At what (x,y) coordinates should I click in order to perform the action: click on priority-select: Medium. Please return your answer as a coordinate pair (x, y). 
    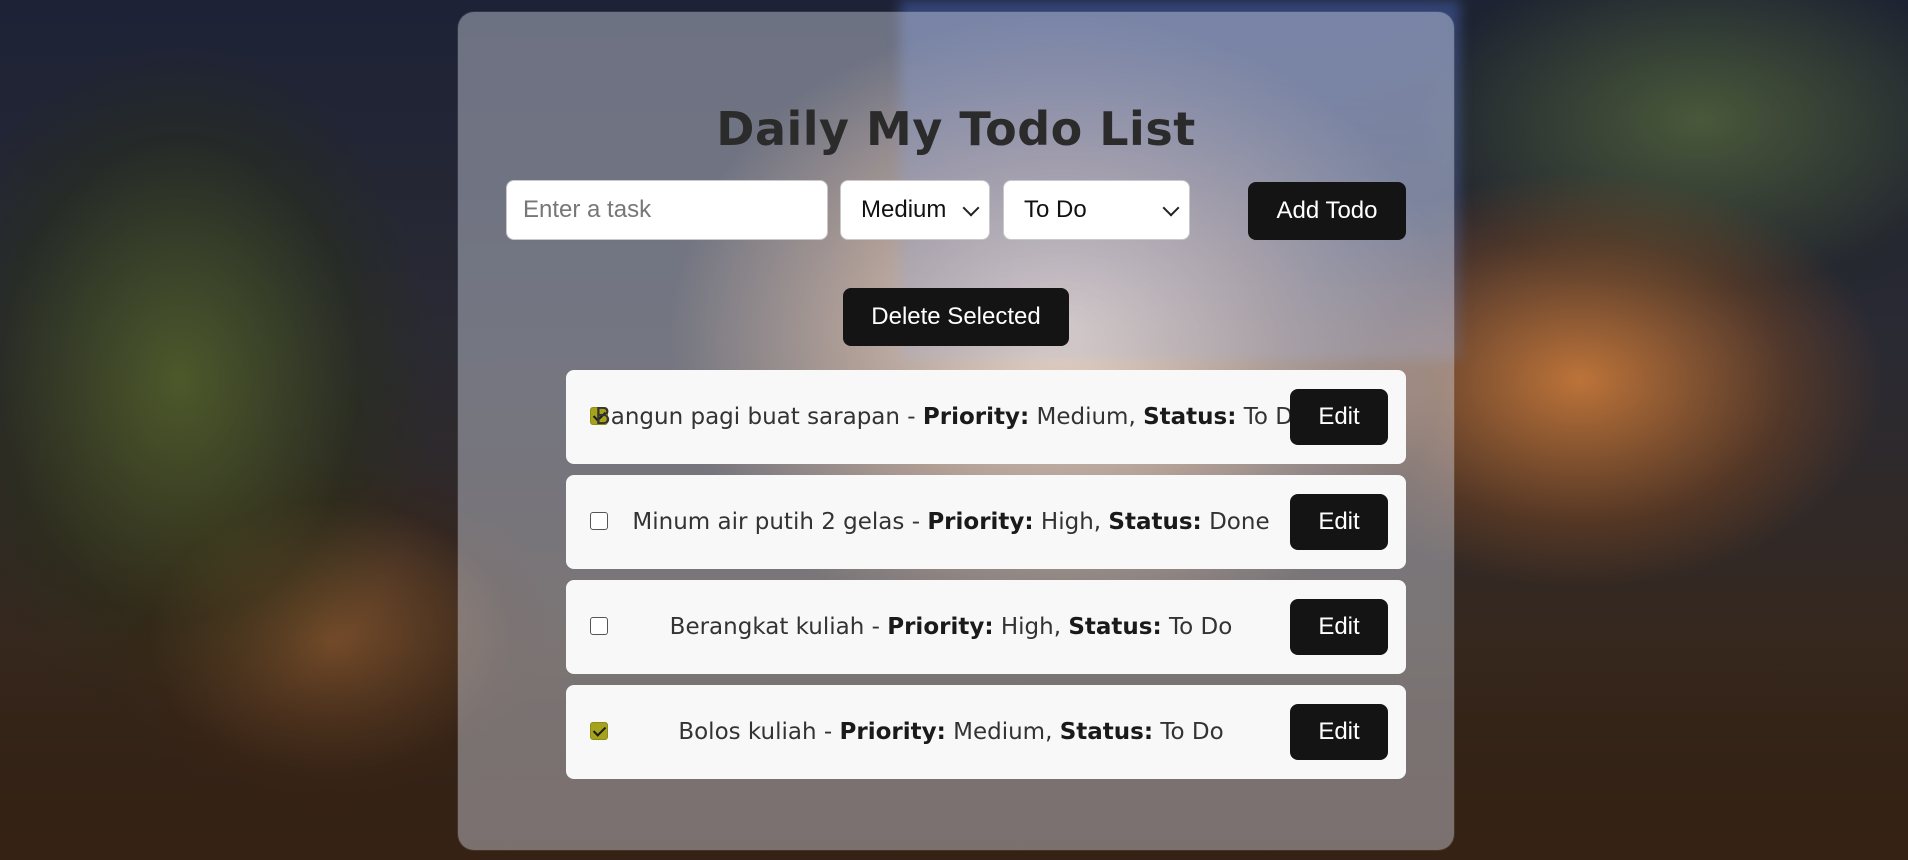
    Looking at the image, I should click on (915, 210).